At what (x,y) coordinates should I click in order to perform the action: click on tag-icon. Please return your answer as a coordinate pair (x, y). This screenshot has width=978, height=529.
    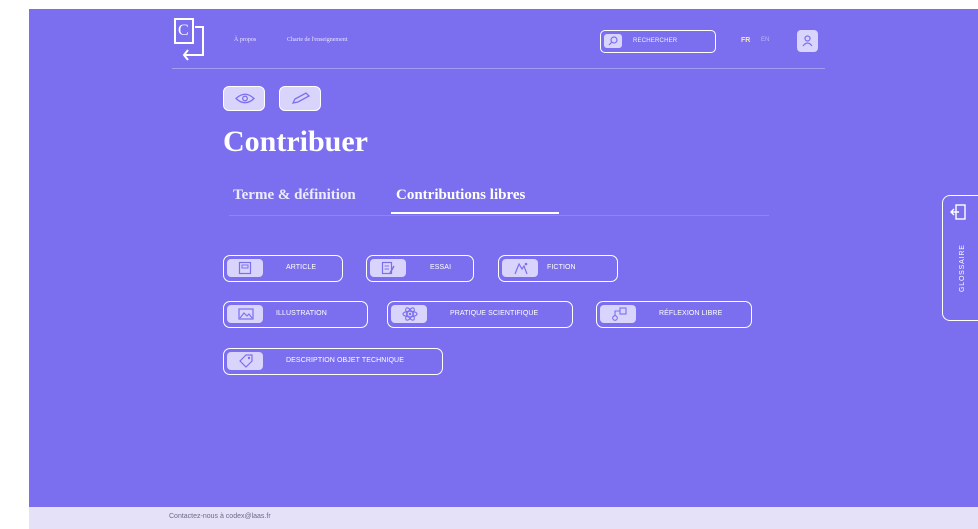
    Looking at the image, I should click on (245, 361).